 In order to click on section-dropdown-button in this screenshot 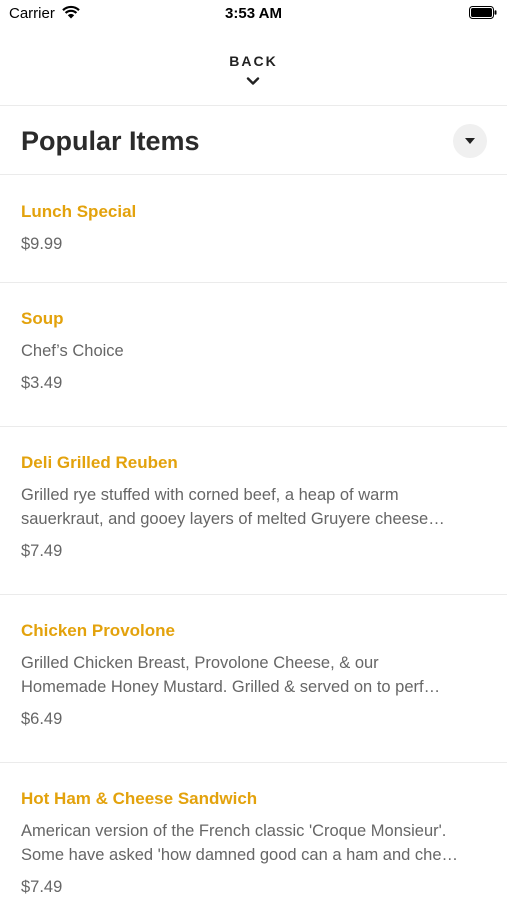, I will do `click(470, 141)`.